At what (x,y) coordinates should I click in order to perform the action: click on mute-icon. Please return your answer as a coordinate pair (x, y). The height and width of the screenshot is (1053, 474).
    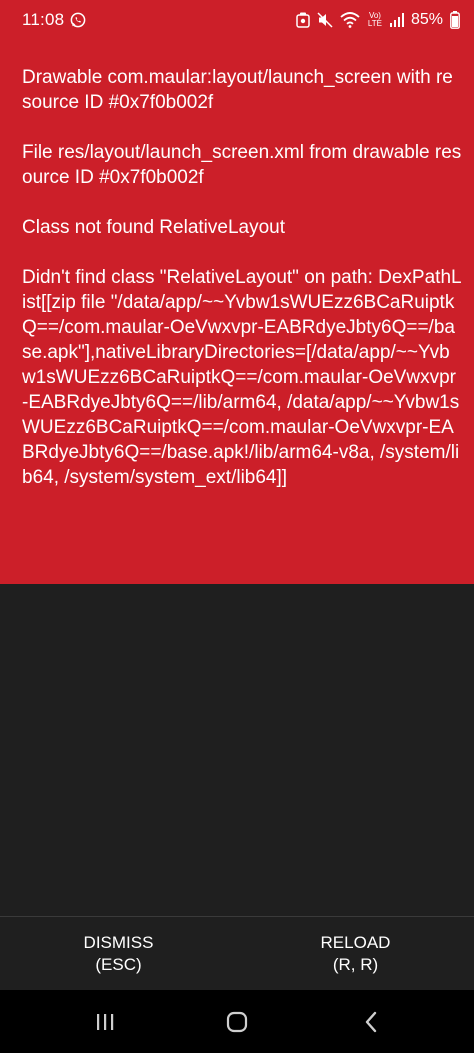
    Looking at the image, I should click on (325, 20).